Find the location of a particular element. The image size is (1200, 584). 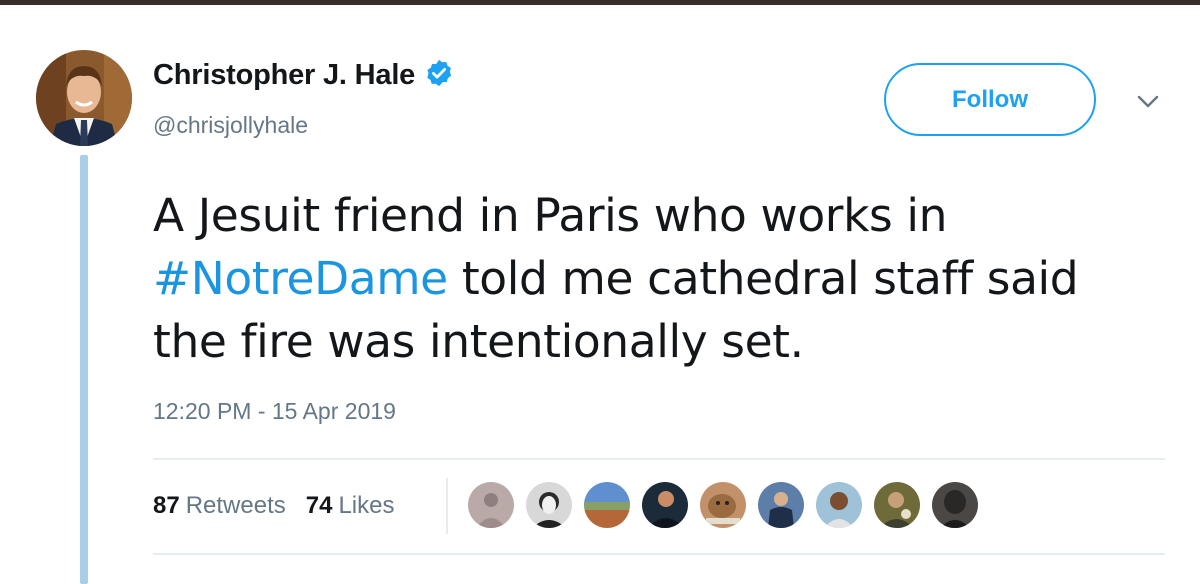

top-border is located at coordinates (600, 2).